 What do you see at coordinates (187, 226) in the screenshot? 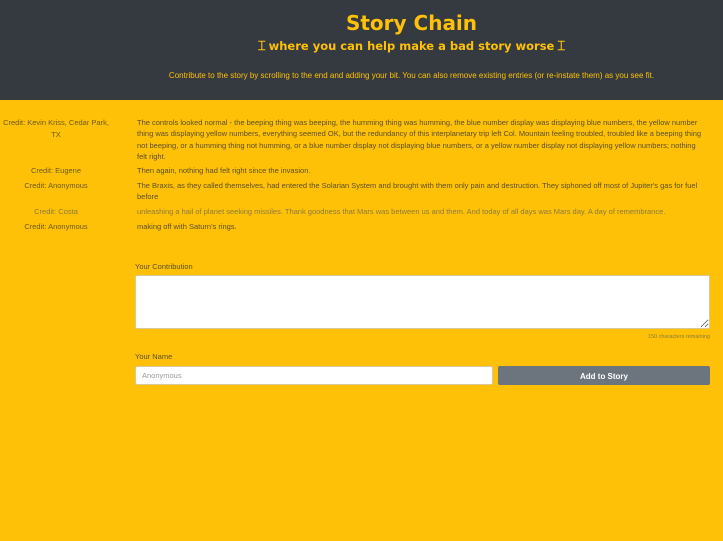
I see `entry-text: making off with Saturn's rings.` at bounding box center [187, 226].